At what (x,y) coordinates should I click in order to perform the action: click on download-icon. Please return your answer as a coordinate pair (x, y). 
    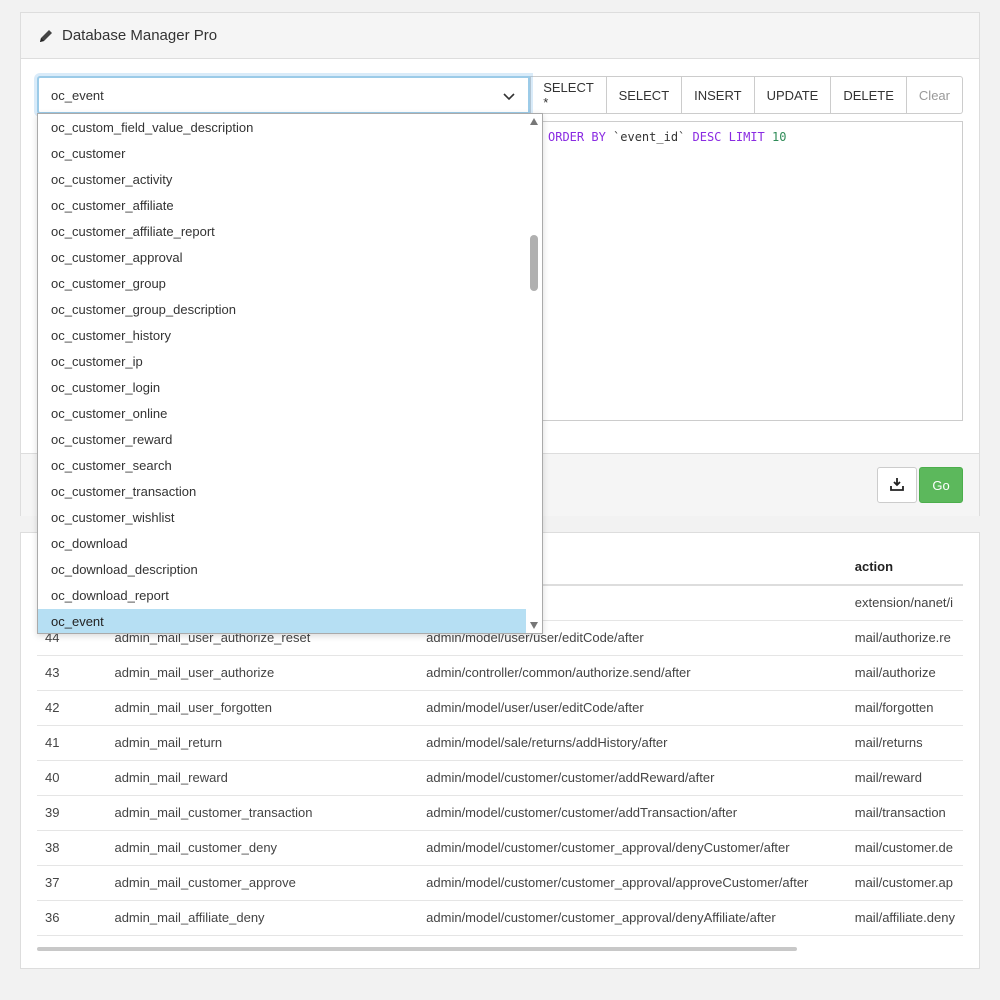
    Looking at the image, I should click on (897, 485).